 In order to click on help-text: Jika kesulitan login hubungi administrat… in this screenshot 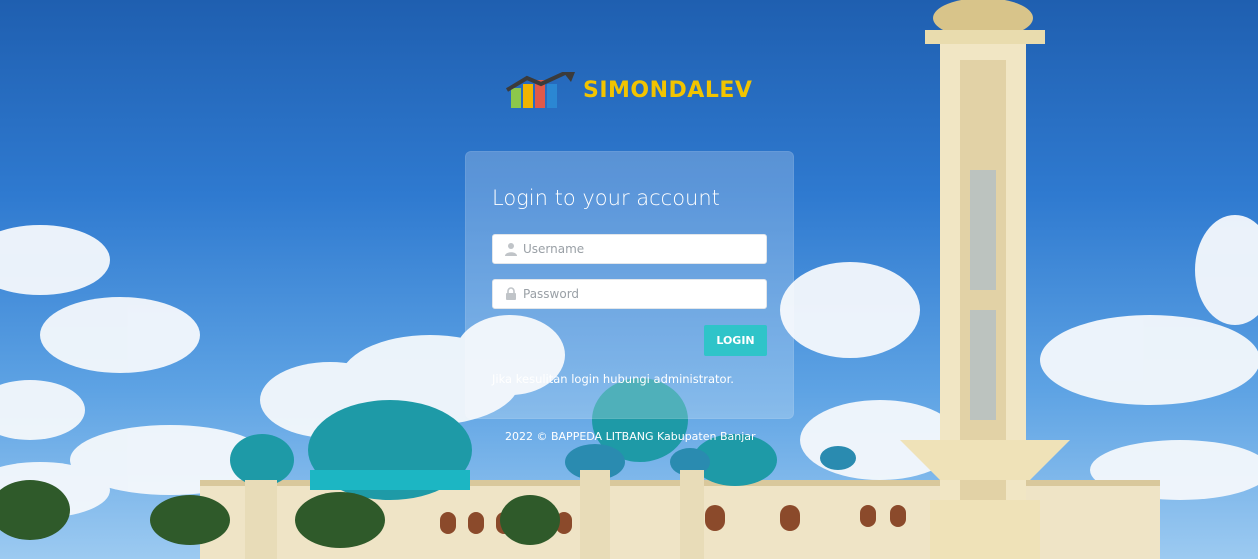, I will do `click(613, 379)`.